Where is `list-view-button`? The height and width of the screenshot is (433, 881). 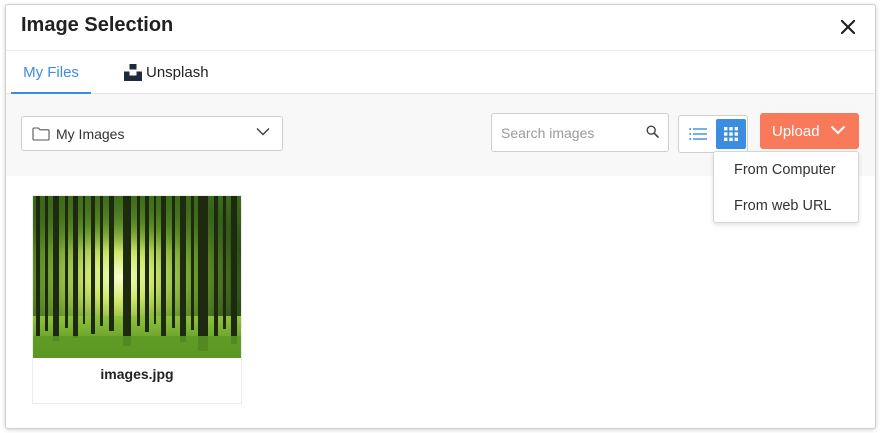
list-view-button is located at coordinates (698, 134).